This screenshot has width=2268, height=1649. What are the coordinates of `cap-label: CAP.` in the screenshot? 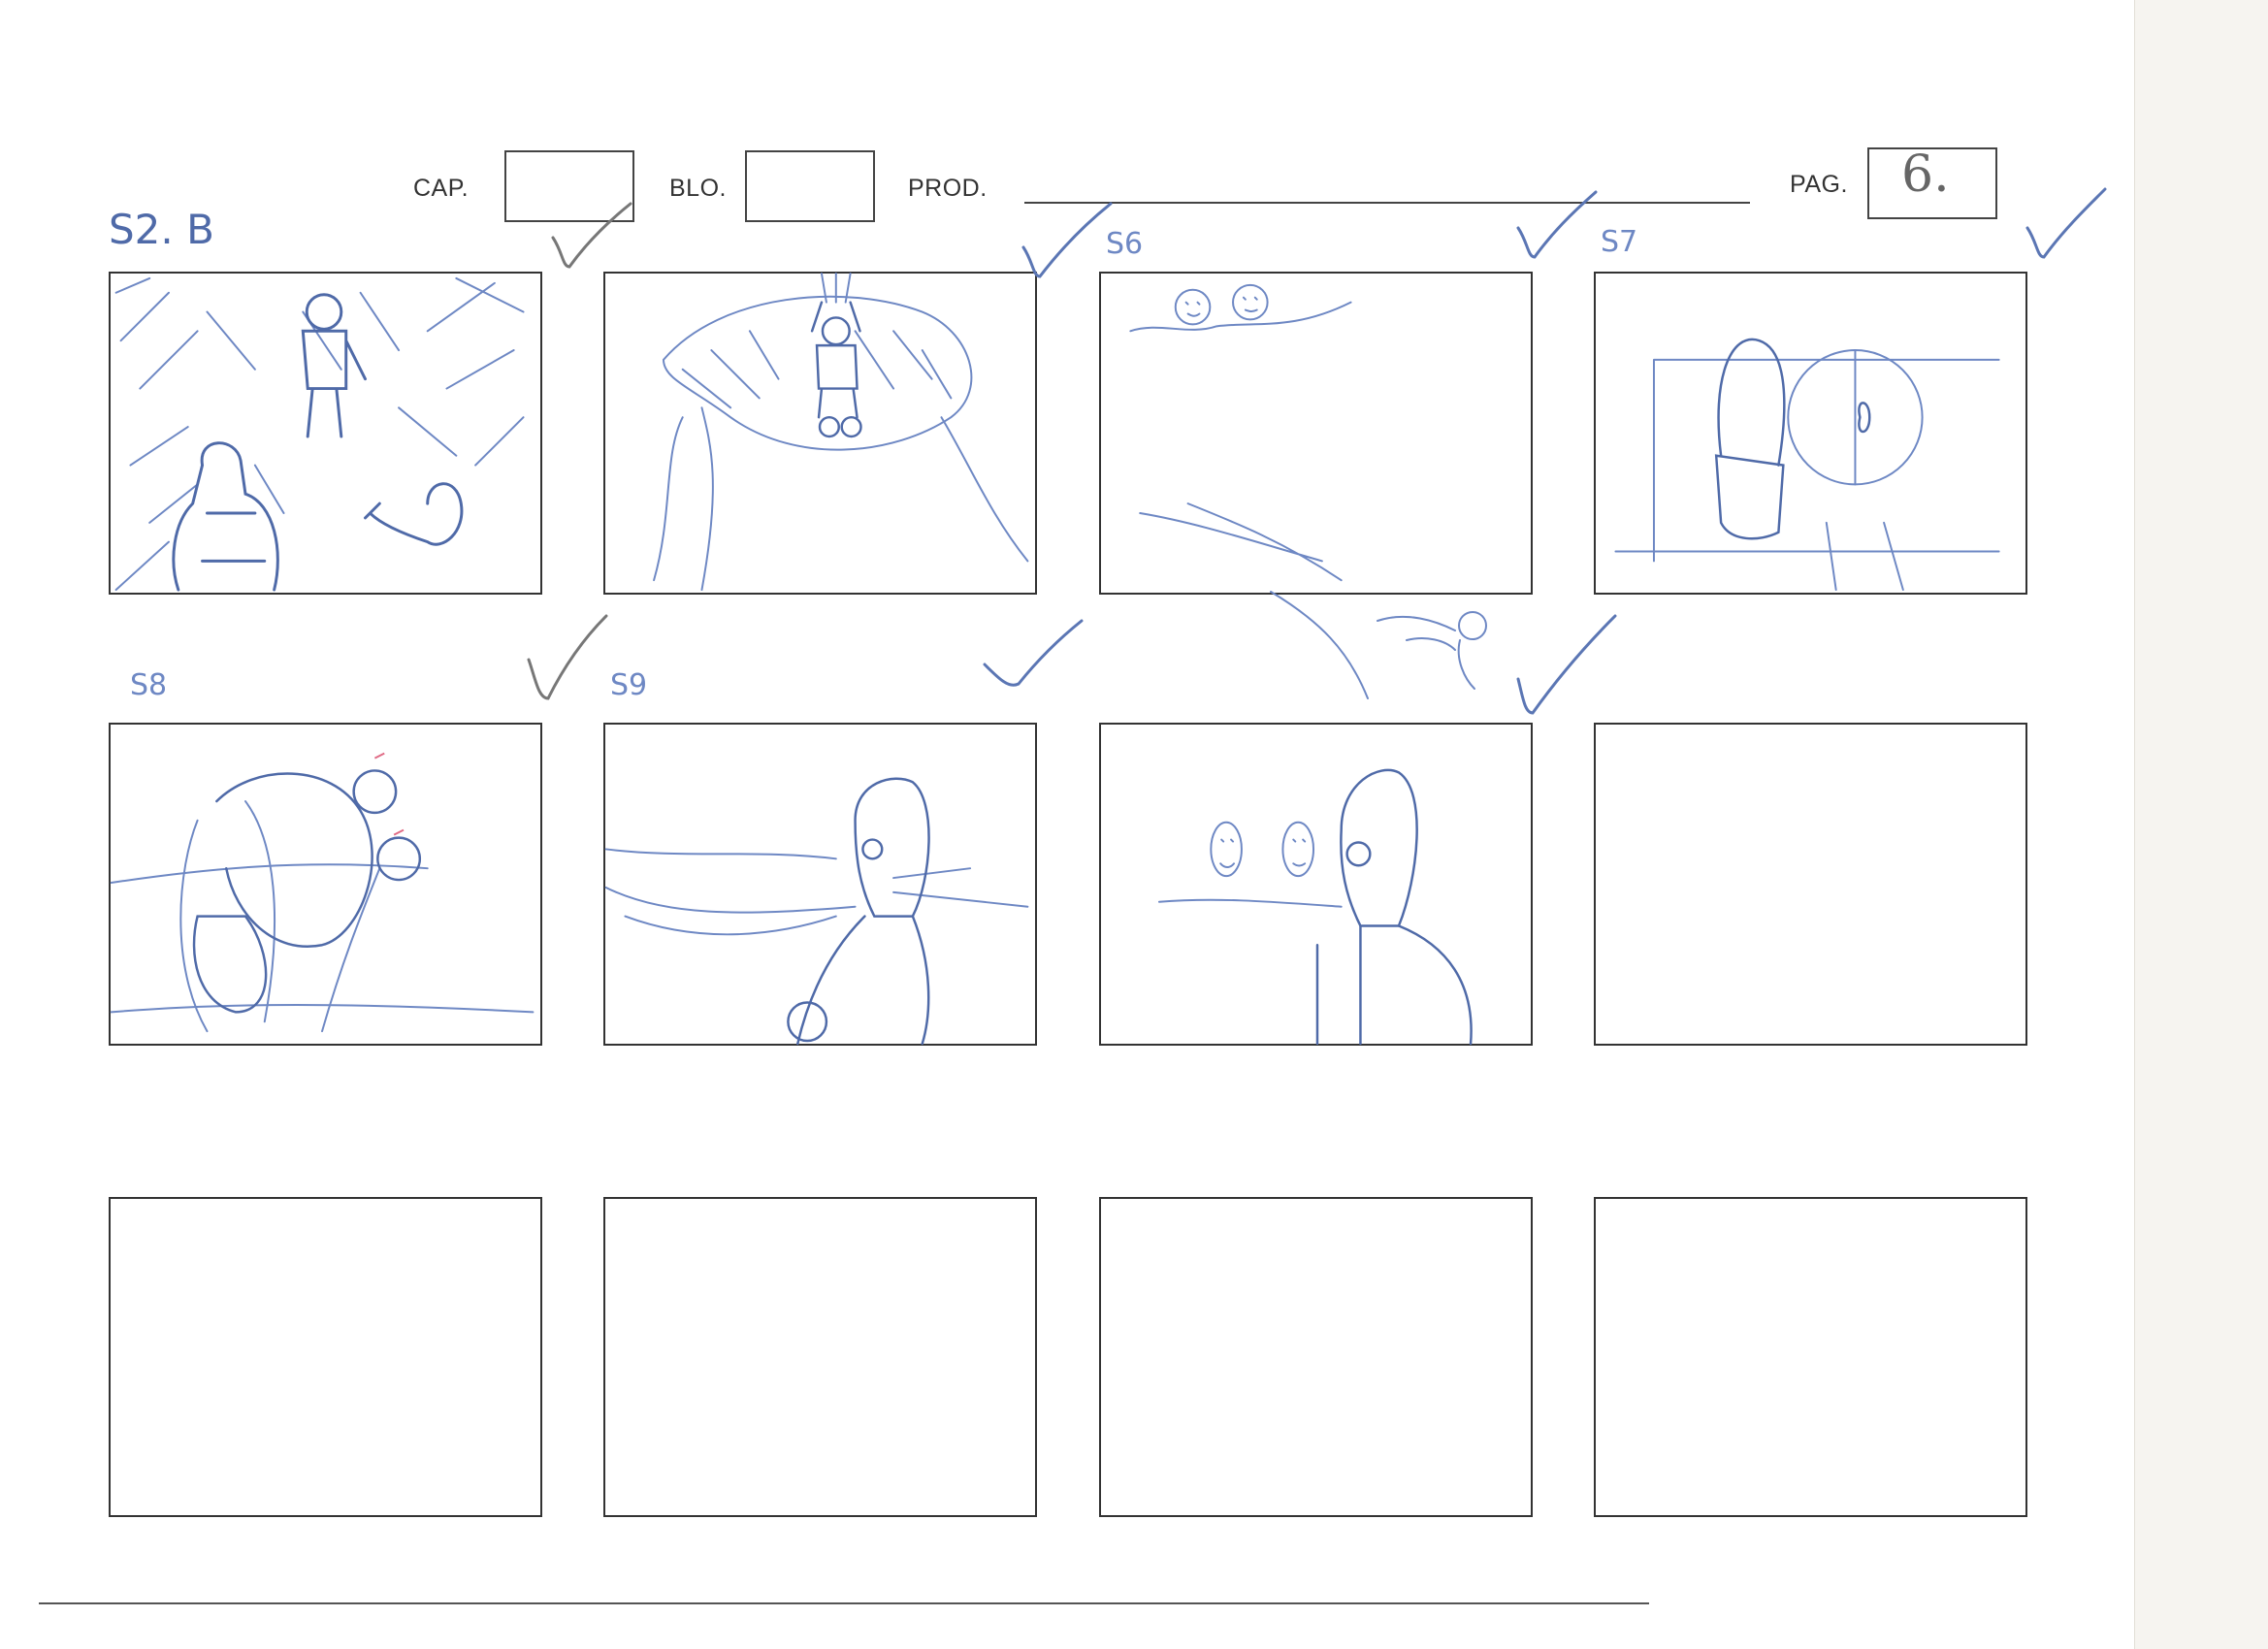 It's located at (441, 188).